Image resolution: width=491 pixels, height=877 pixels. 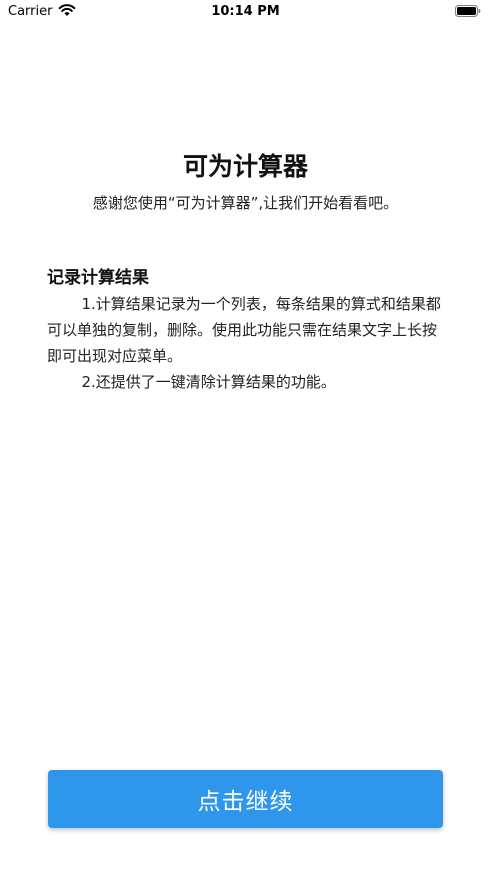 I want to click on clock-time: 10:14 PM, so click(x=245, y=11).